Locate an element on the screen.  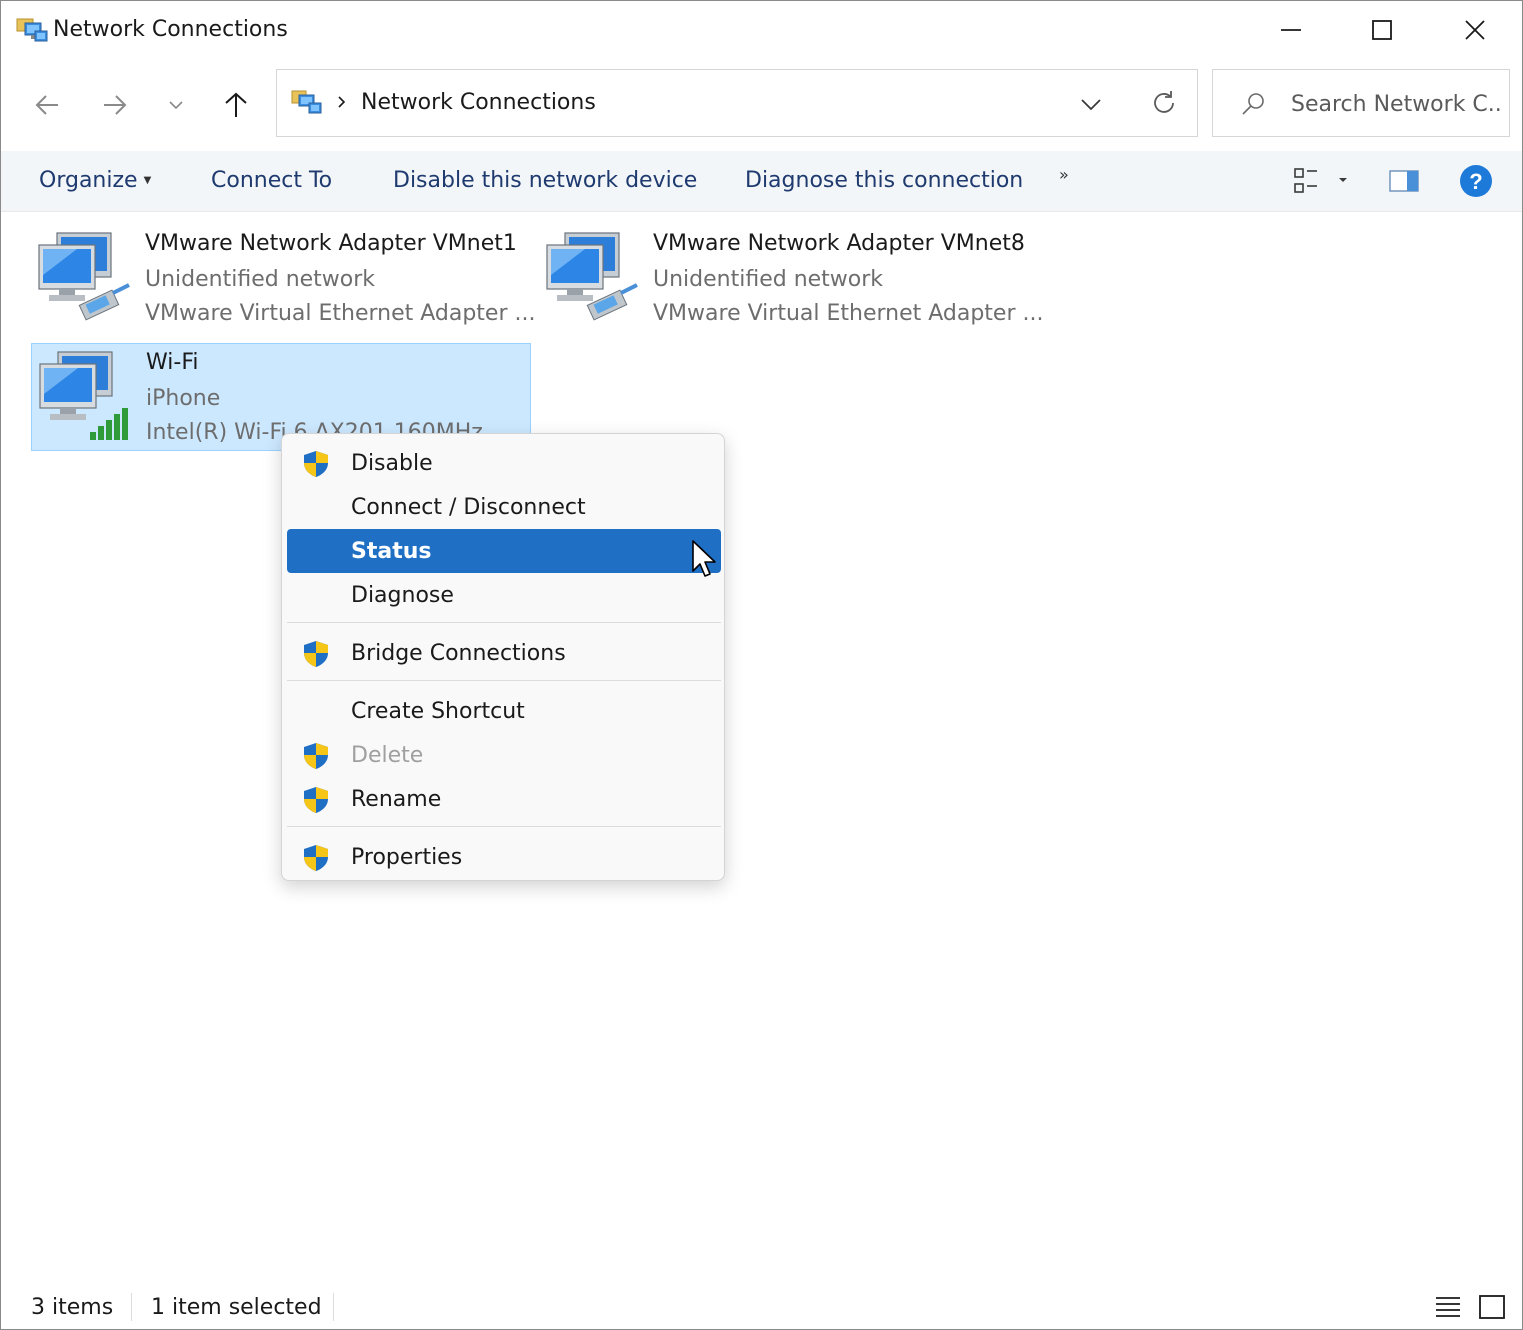
maximize-icon is located at coordinates (1382, 30).